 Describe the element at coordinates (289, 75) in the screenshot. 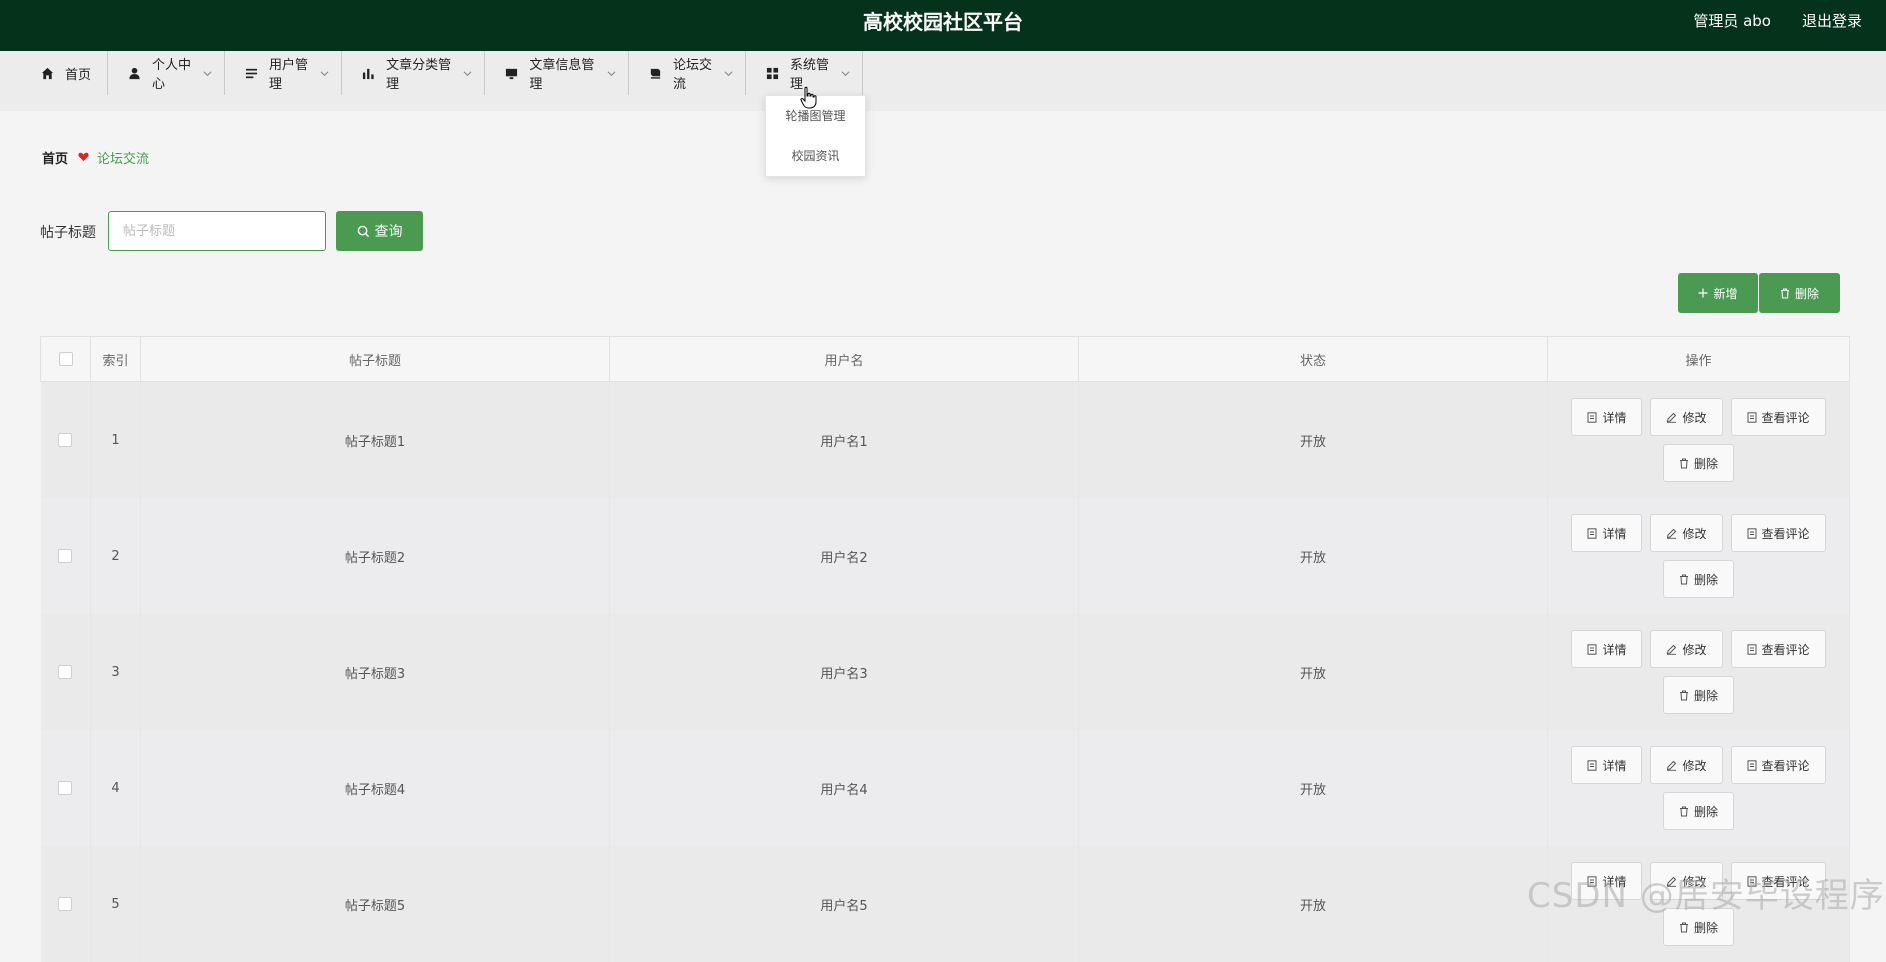

I see `nav-item-label: 用户管理` at that location.